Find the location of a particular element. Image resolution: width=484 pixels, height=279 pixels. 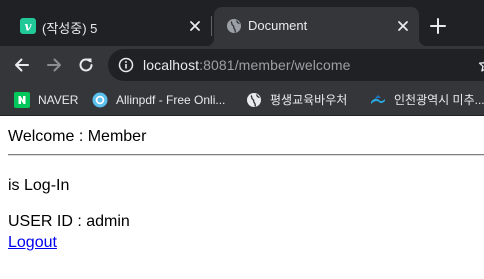

reload-icon is located at coordinates (86, 65).